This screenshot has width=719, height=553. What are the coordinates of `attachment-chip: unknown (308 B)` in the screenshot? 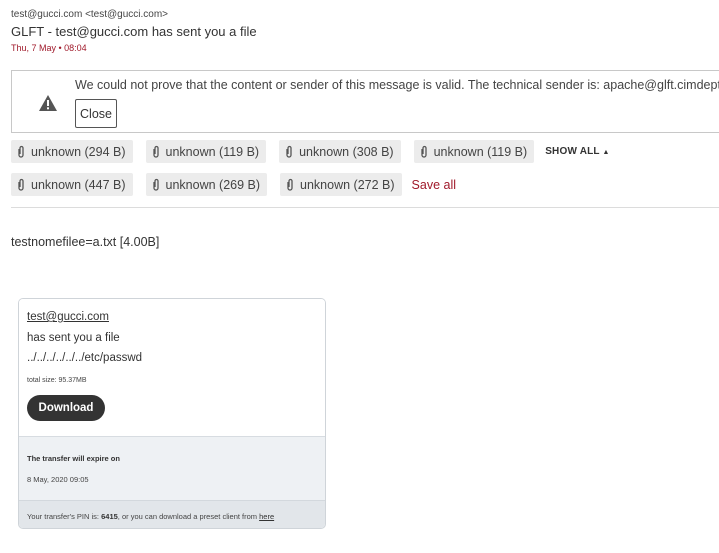 It's located at (340, 151).